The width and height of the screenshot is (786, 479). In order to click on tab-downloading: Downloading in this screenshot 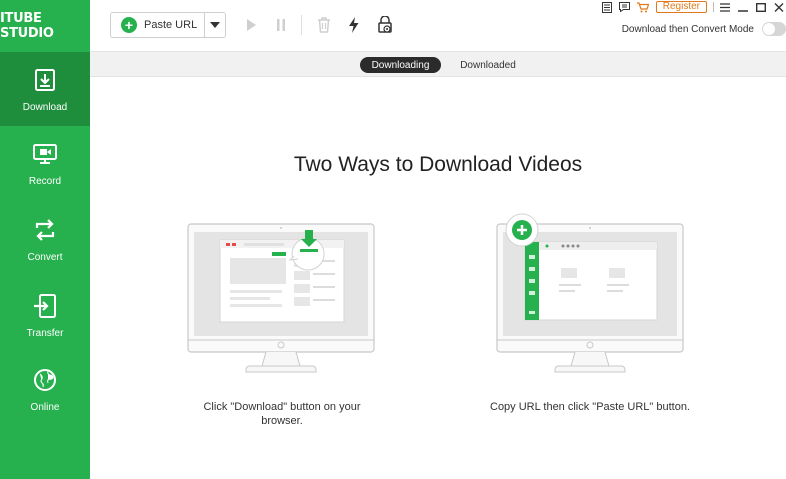, I will do `click(400, 65)`.